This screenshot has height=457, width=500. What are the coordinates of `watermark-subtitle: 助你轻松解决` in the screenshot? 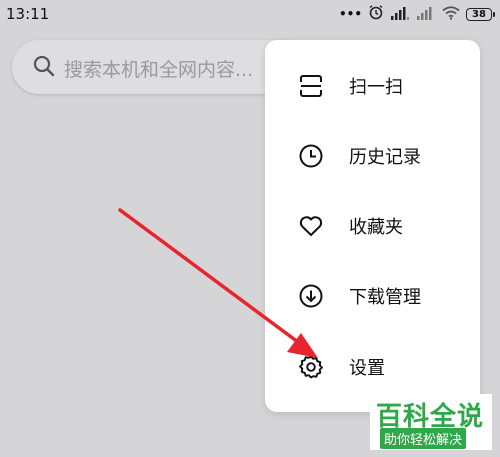 It's located at (423, 438).